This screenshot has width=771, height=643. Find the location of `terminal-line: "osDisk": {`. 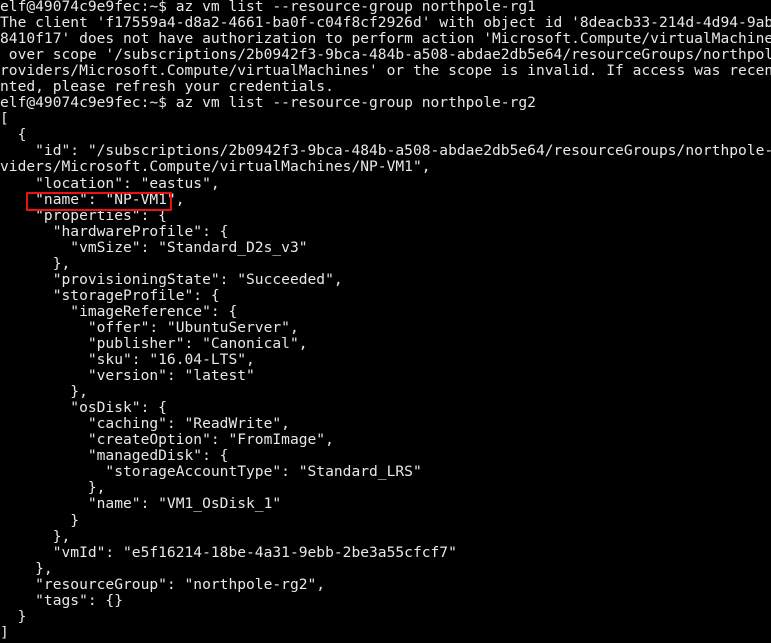

terminal-line: "osDisk": { is located at coordinates (83, 408).